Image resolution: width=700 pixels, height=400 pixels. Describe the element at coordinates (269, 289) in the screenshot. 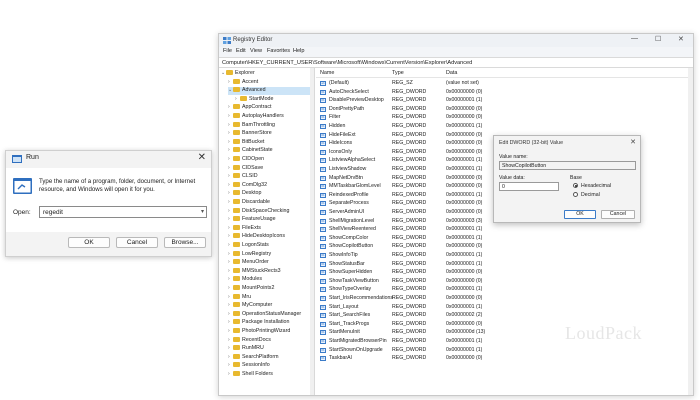

I see `tree-node: › MountPoints2` at that location.